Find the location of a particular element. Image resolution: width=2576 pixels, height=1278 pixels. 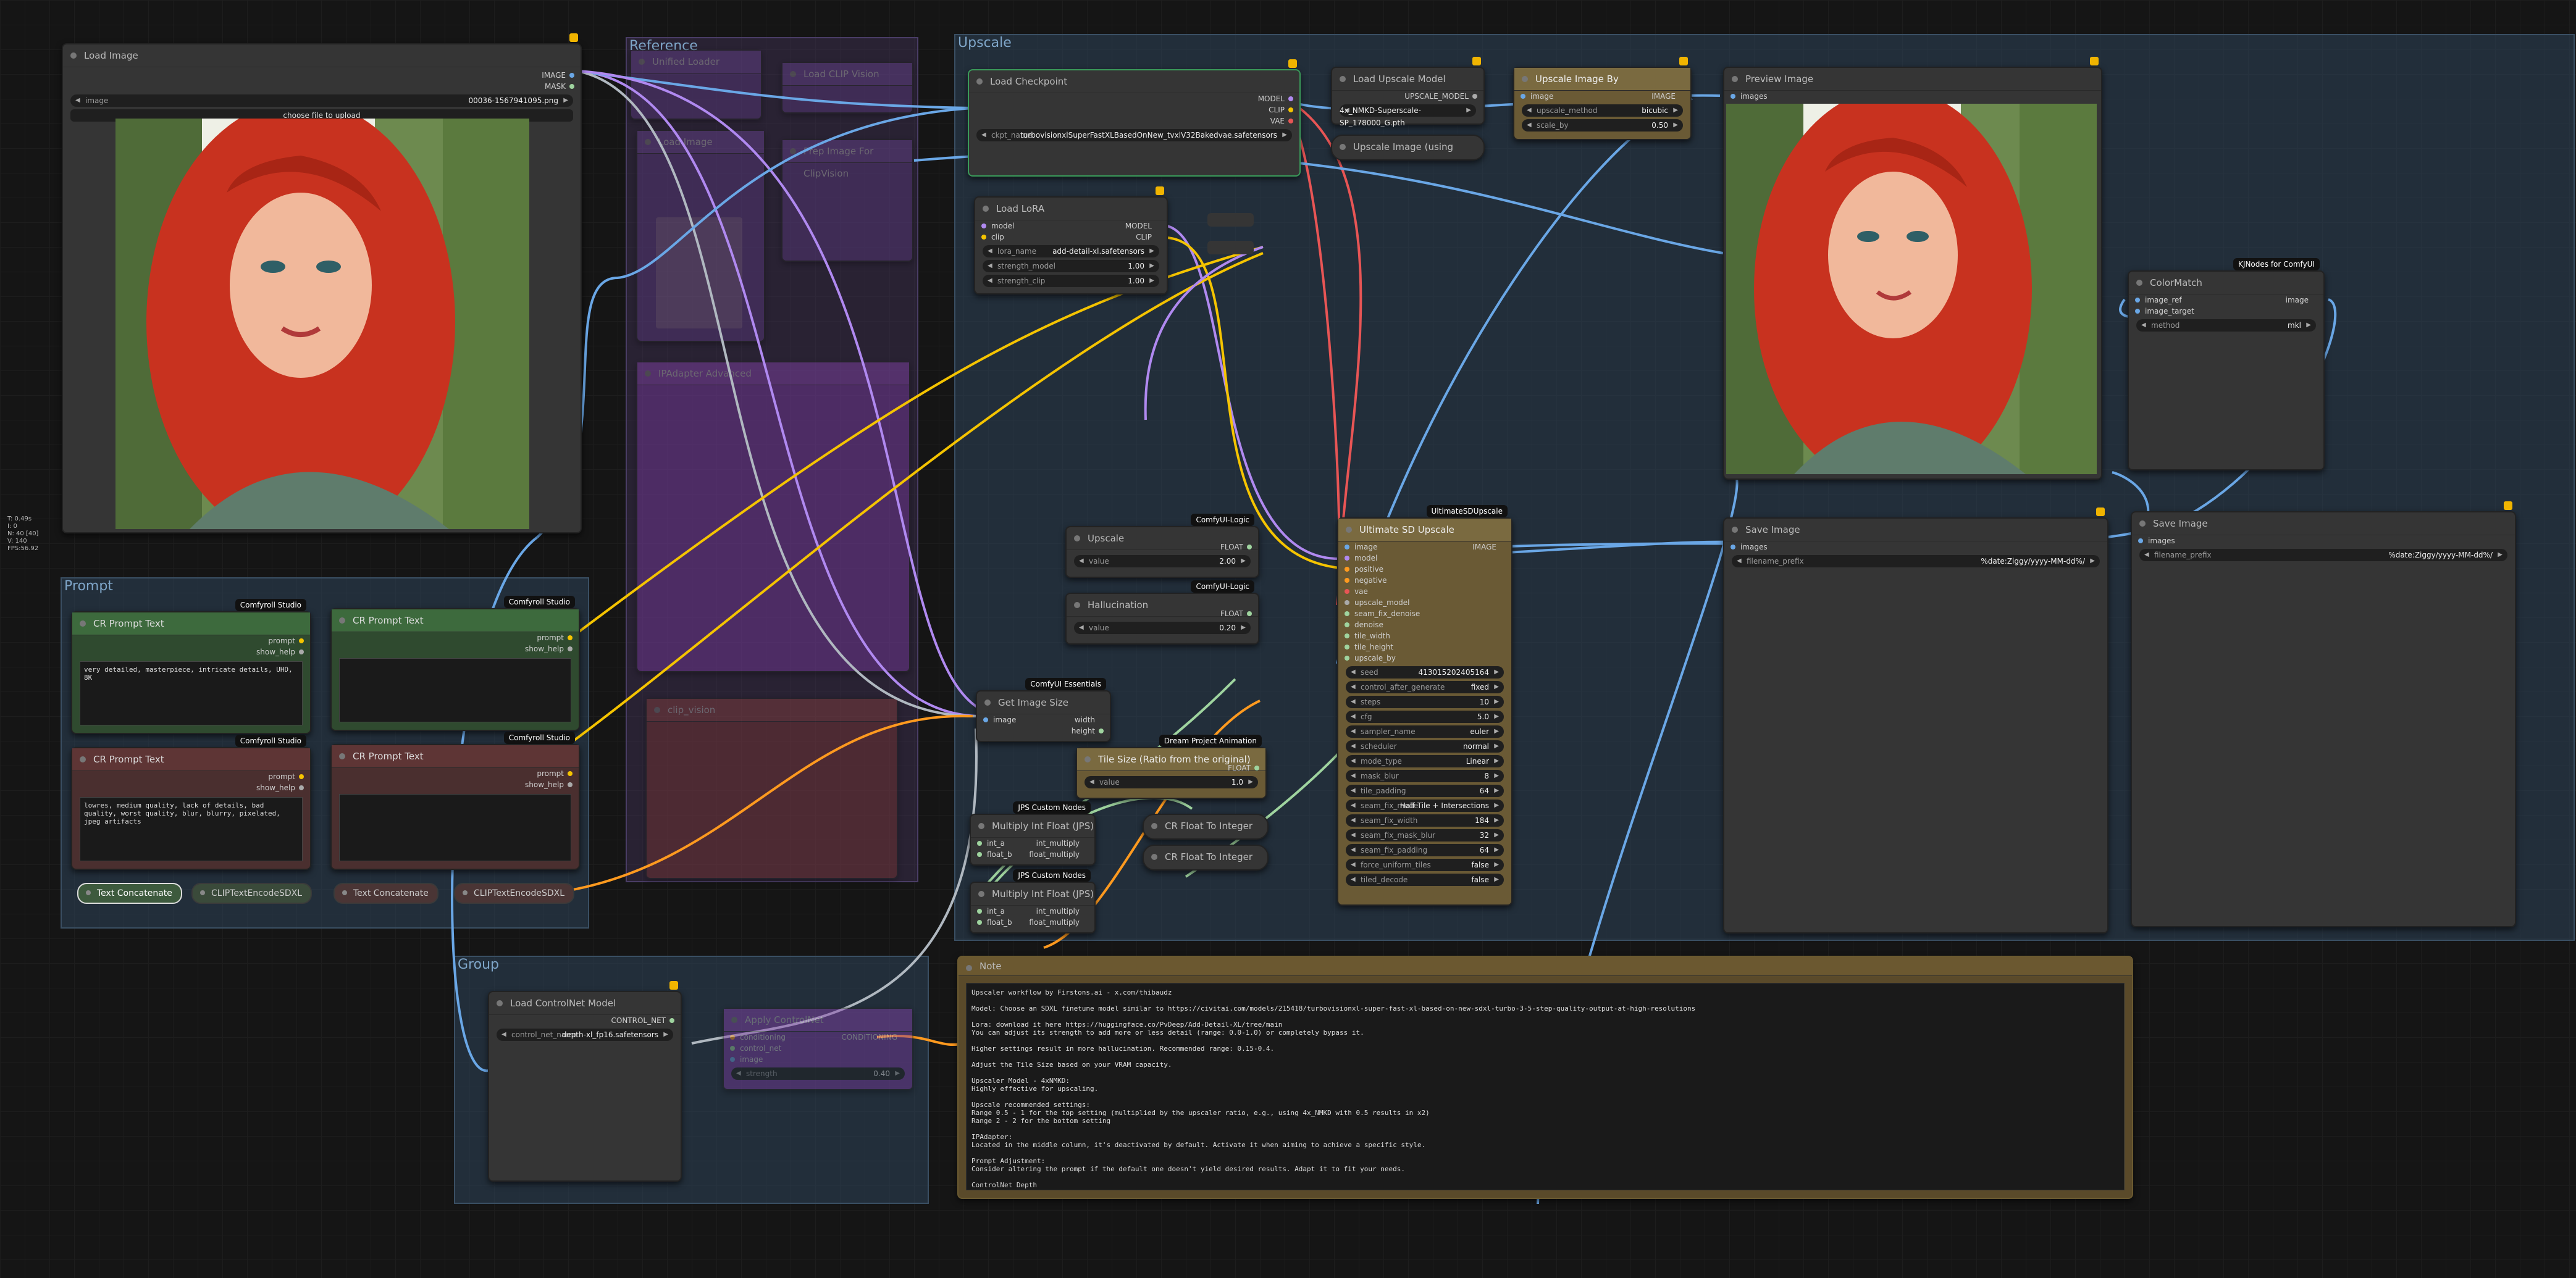

input-clip: clip CLIP is located at coordinates (1071, 237).